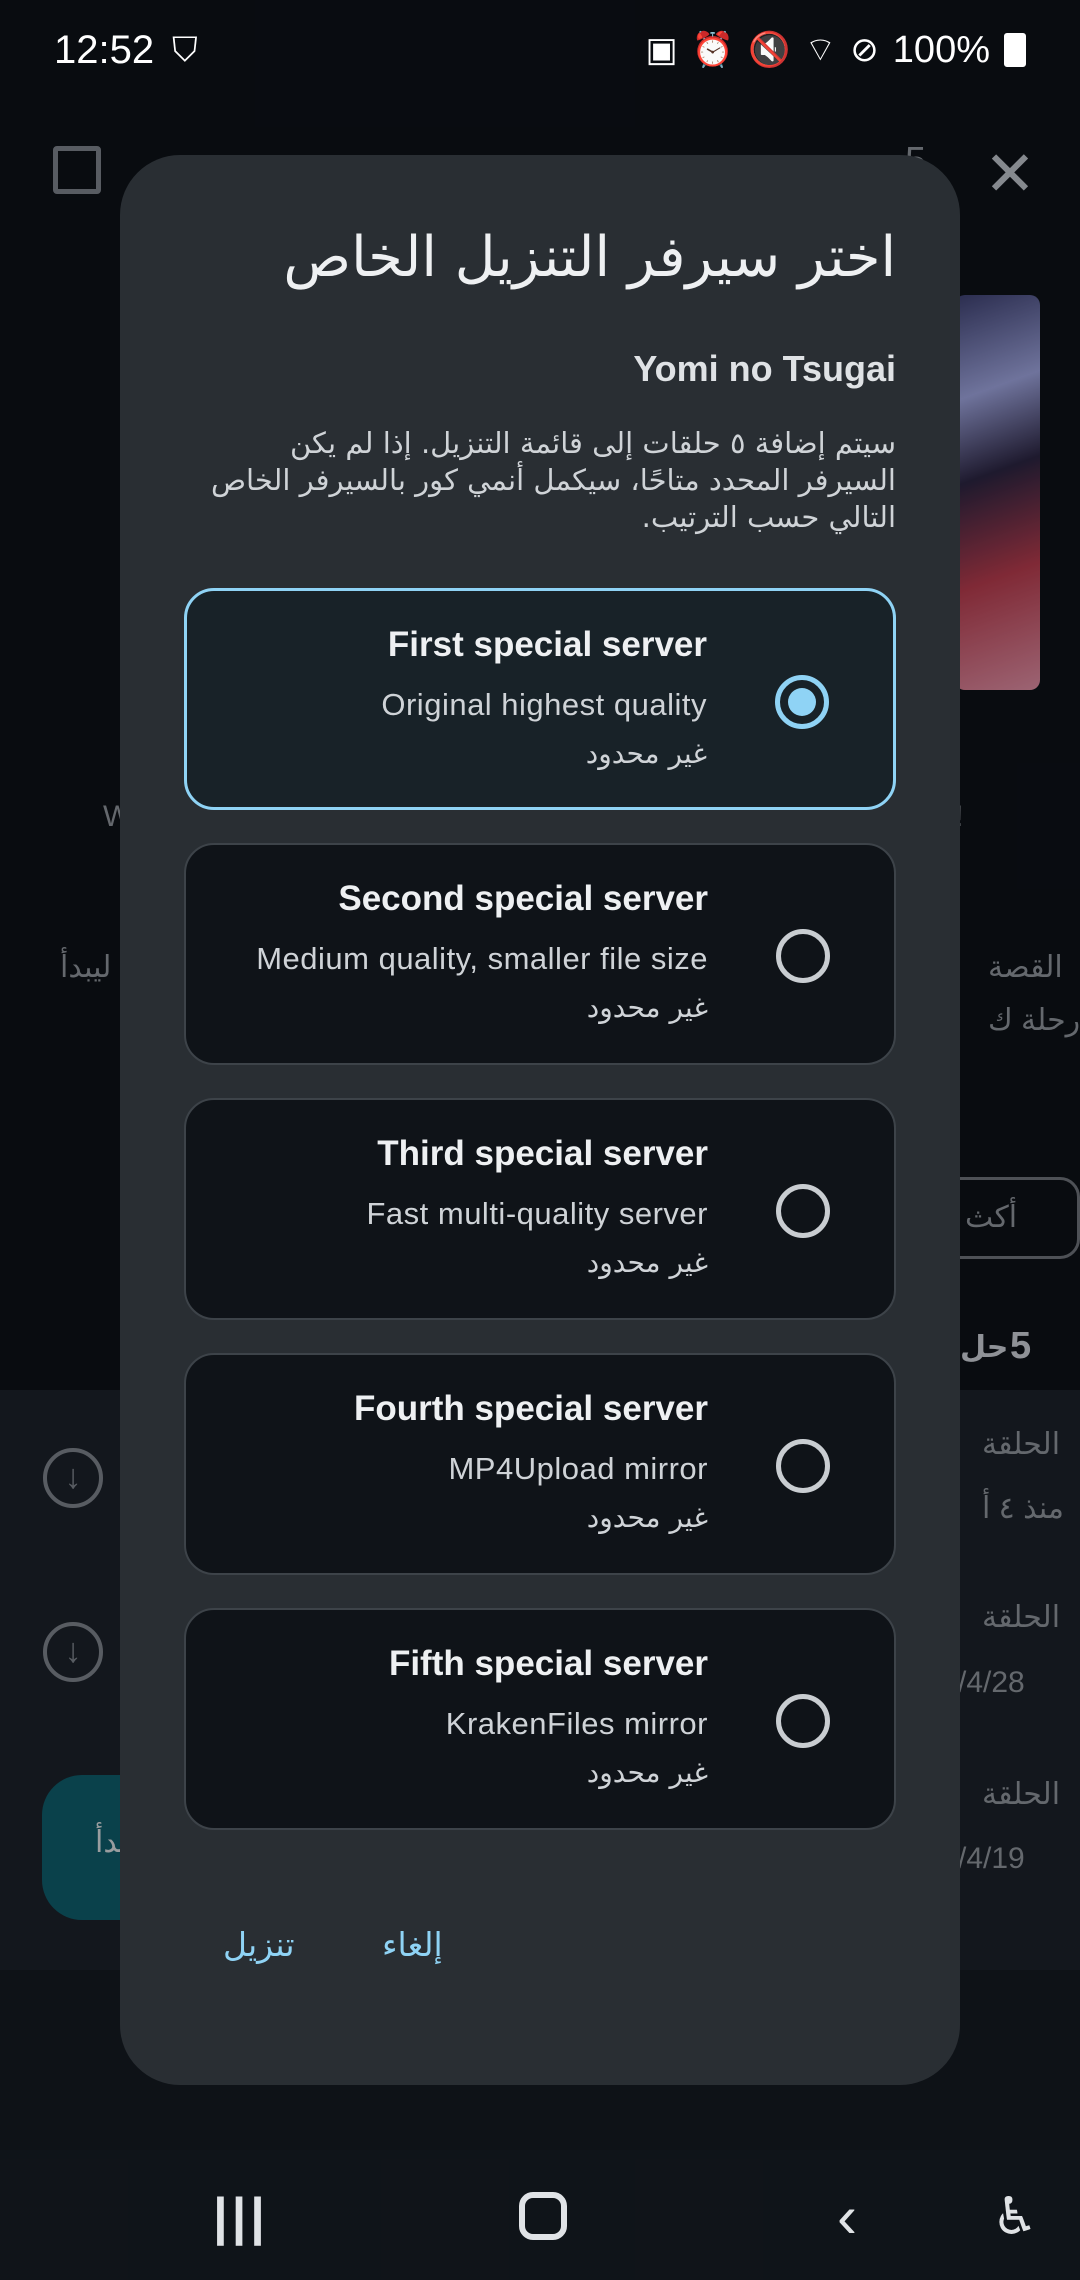  Describe the element at coordinates (241, 2217) in the screenshot. I see `recent-apps-icon: |||` at that location.